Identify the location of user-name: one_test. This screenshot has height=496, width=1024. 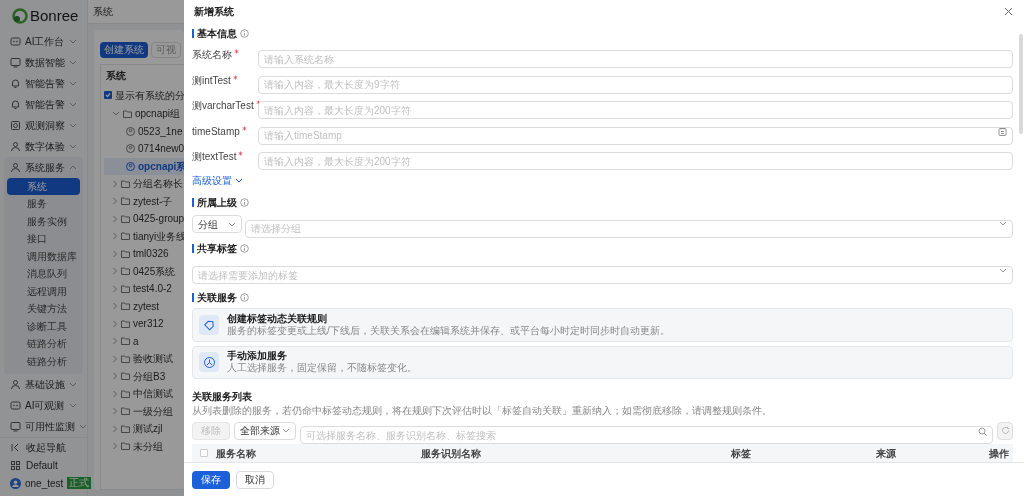
(44, 483).